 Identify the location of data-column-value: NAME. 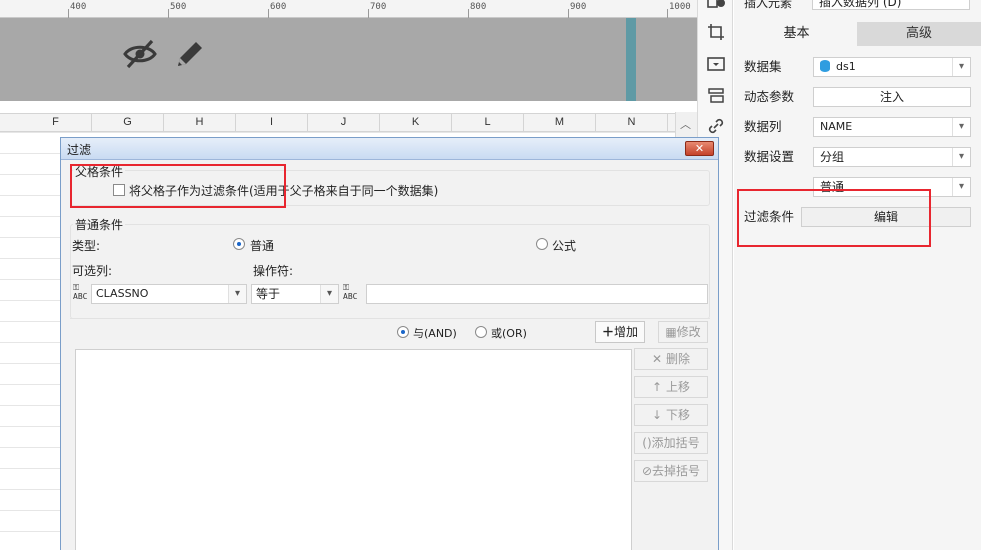
(836, 126).